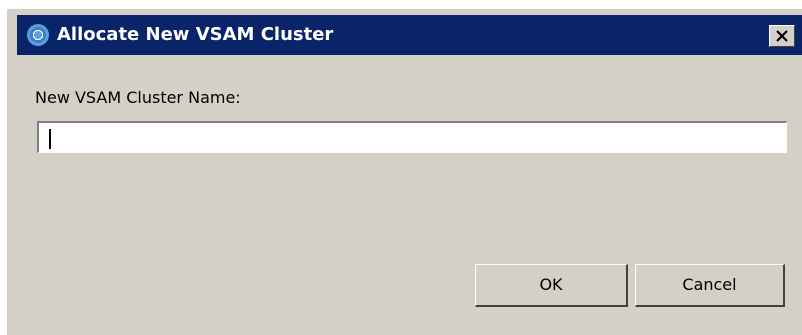 Image resolution: width=802 pixels, height=335 pixels. I want to click on close-icon, so click(782, 36).